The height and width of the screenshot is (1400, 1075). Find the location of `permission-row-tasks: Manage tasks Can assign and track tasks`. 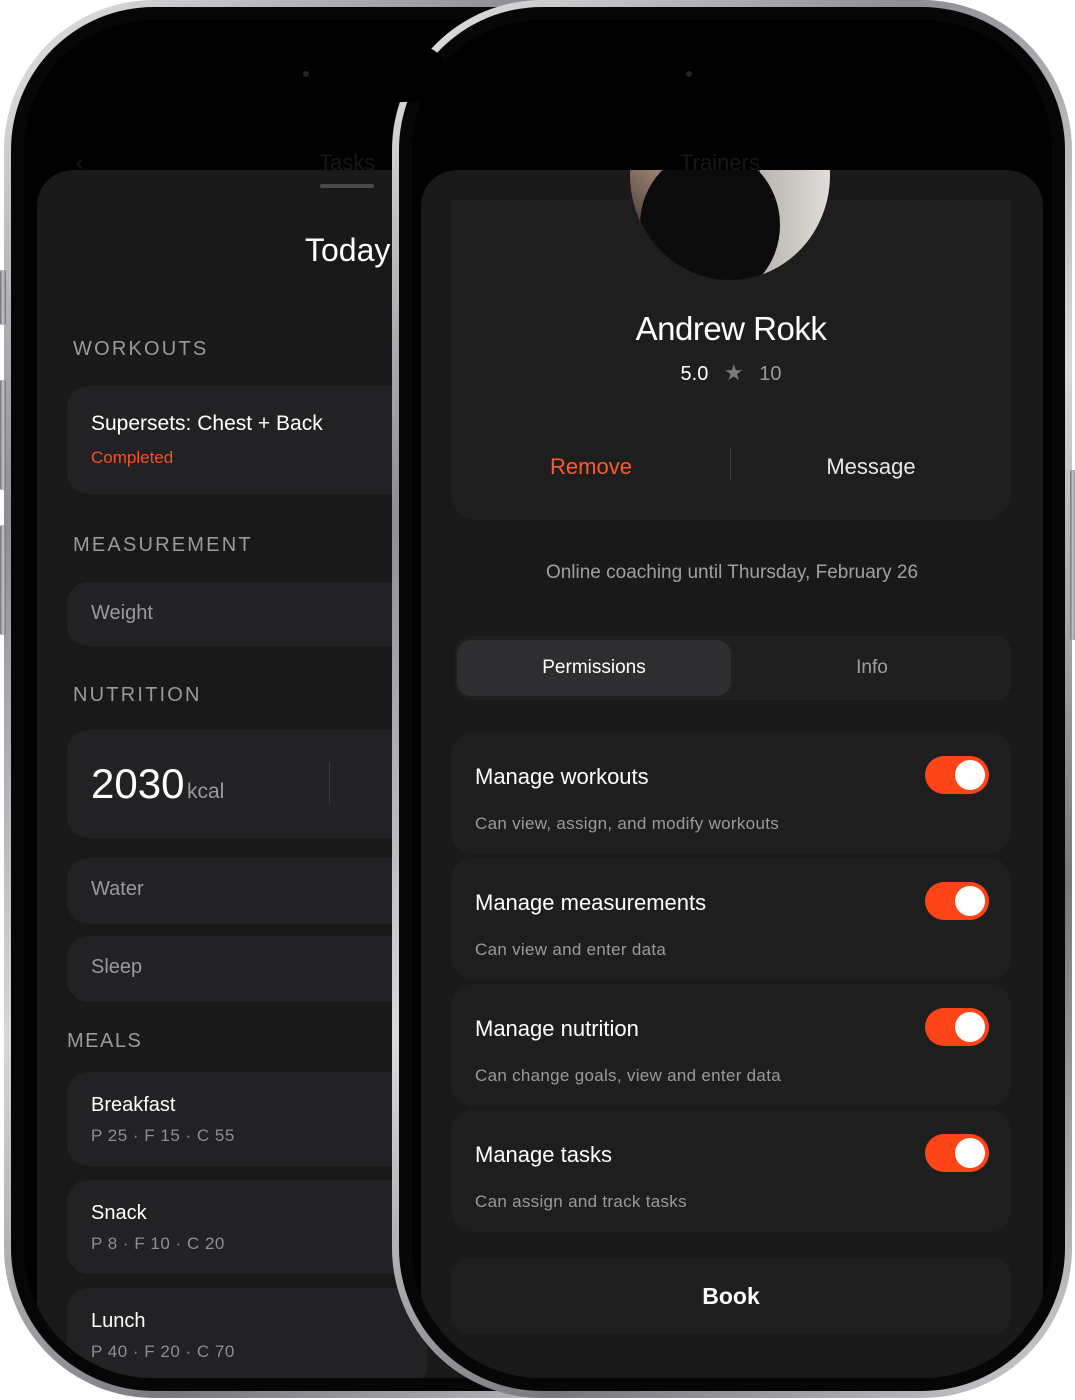

permission-row-tasks: Manage tasks Can assign and track tasks is located at coordinates (731, 1171).